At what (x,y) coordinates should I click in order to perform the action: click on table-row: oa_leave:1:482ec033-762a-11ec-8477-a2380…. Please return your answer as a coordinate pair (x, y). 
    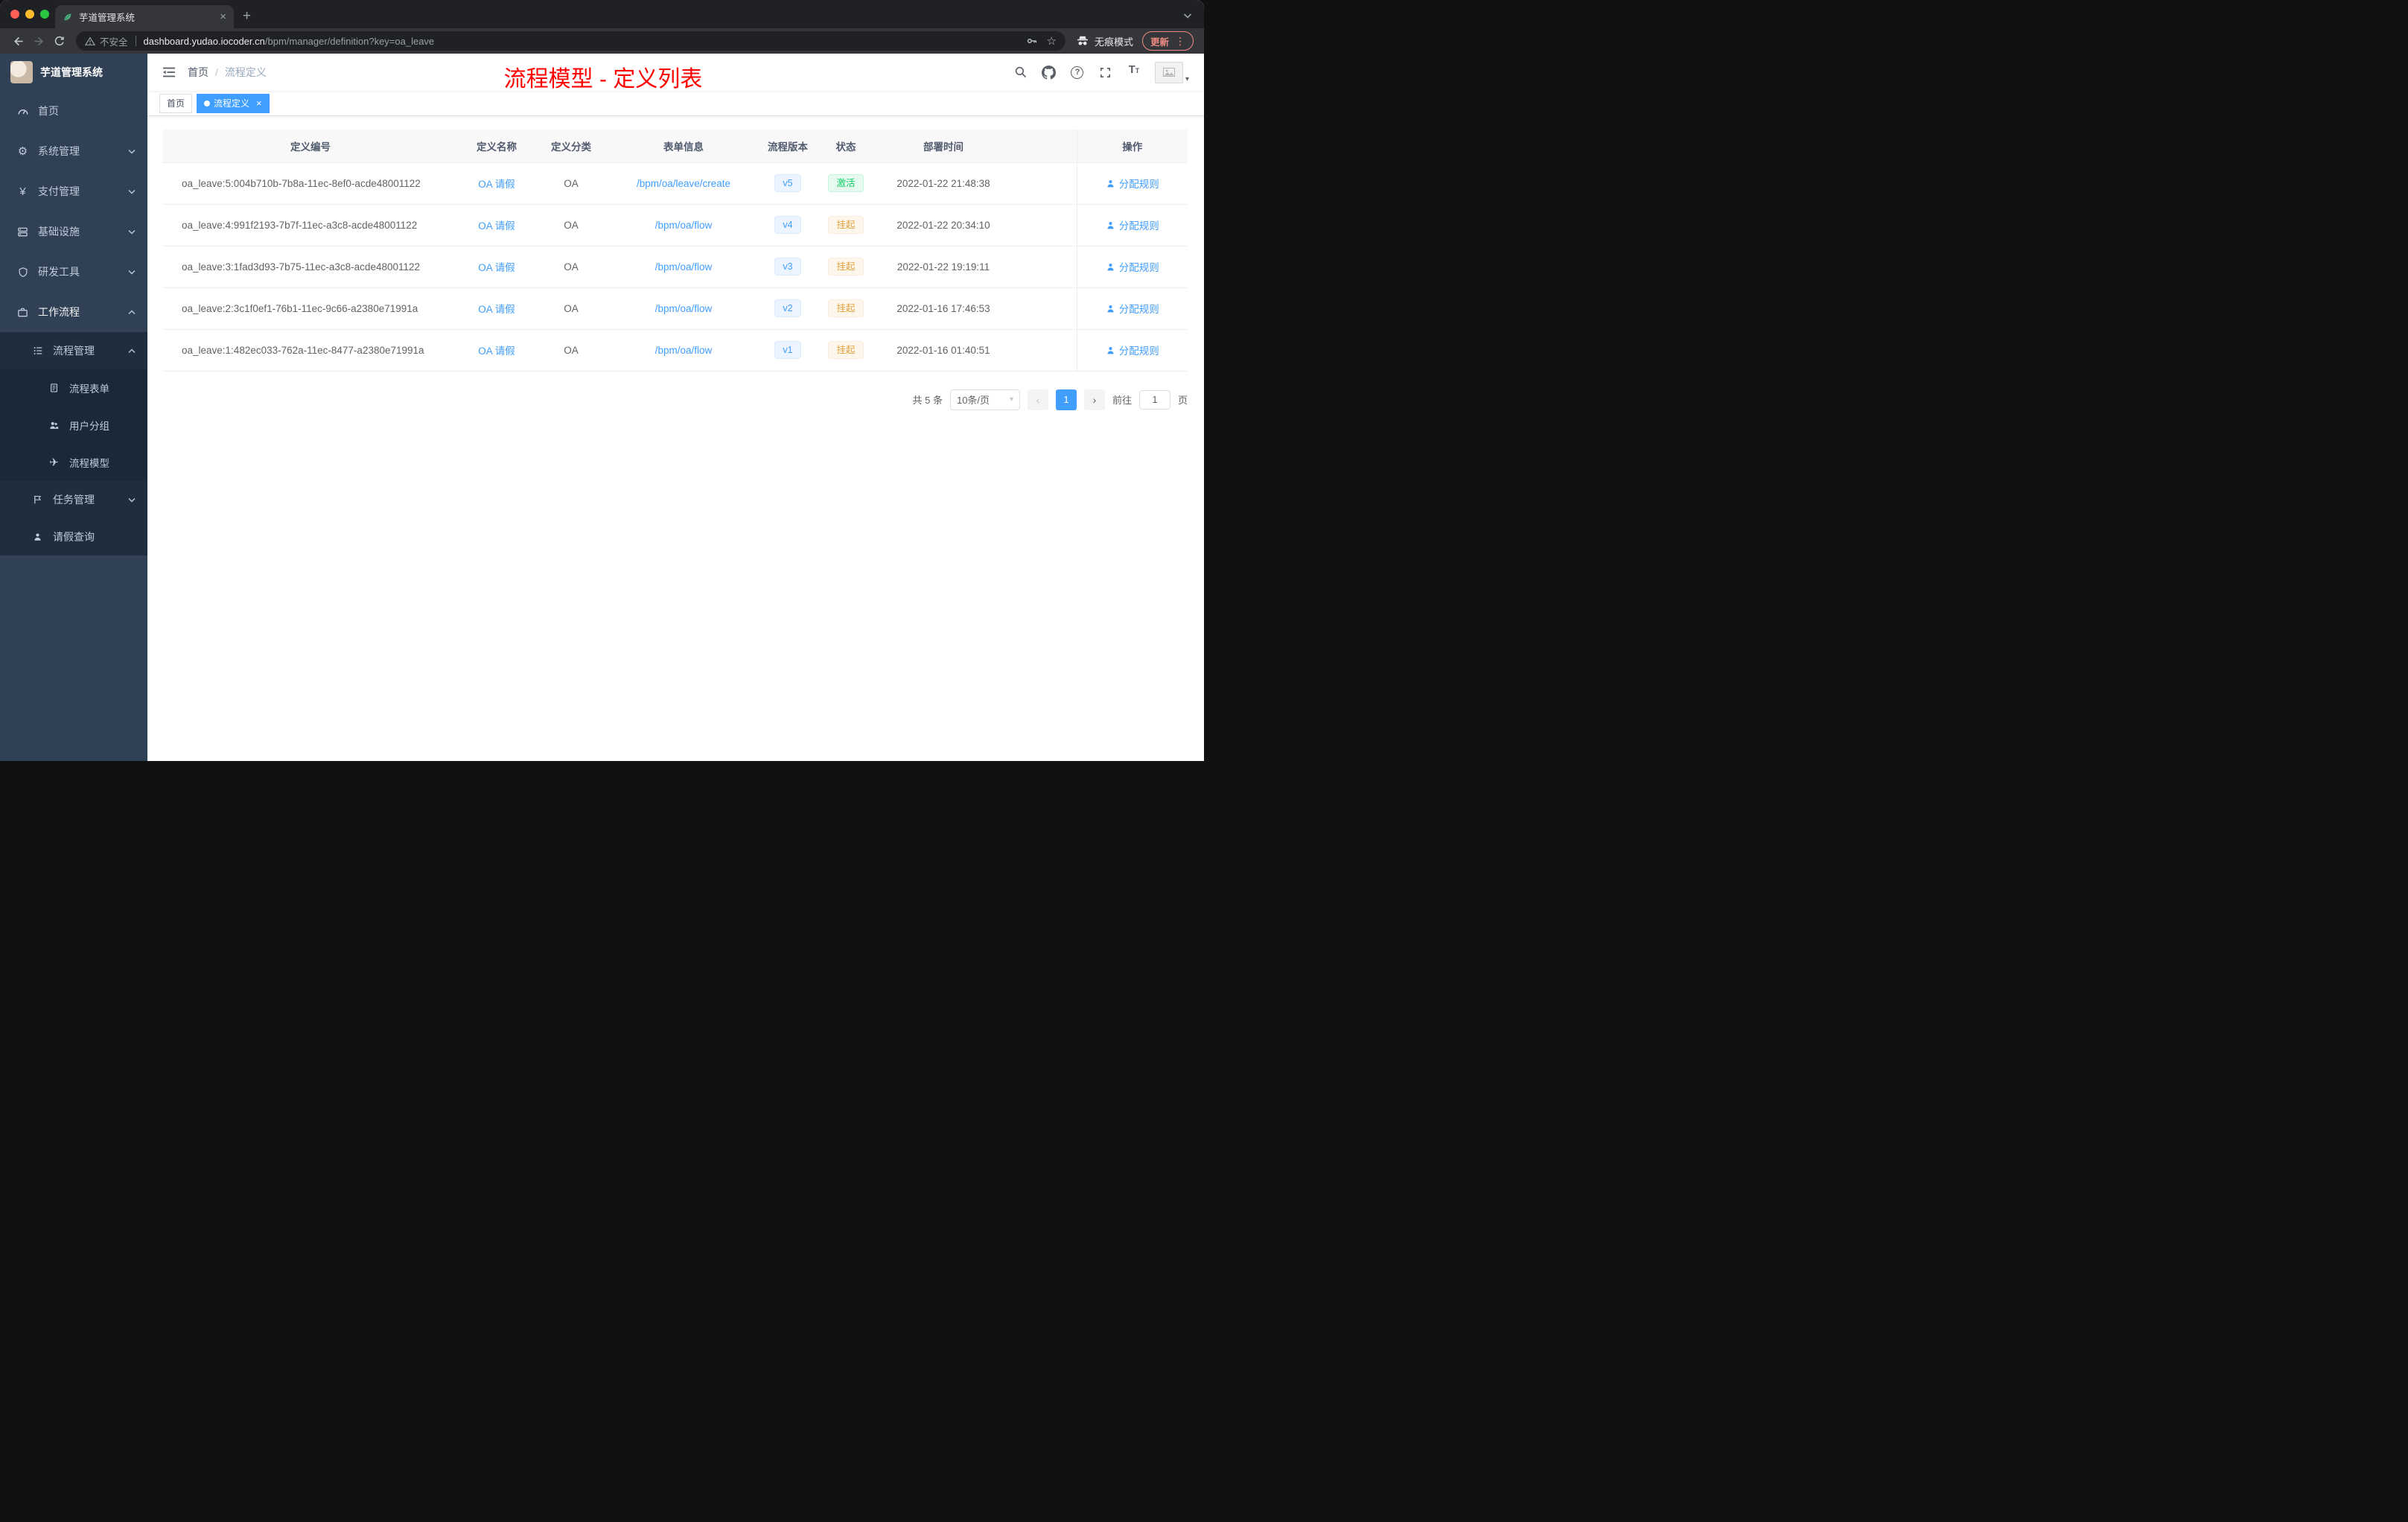
    Looking at the image, I should click on (675, 350).